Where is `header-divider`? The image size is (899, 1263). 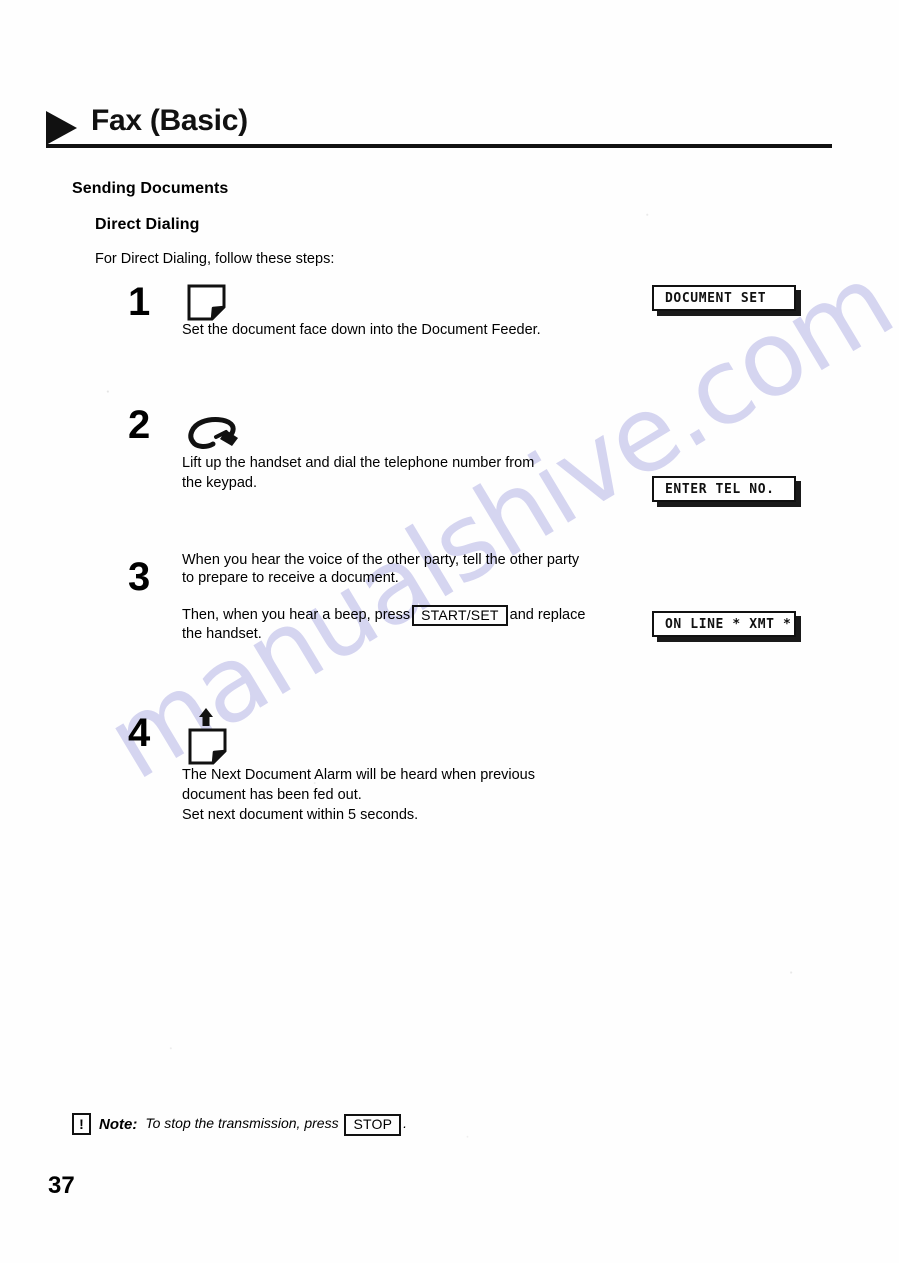 header-divider is located at coordinates (439, 146).